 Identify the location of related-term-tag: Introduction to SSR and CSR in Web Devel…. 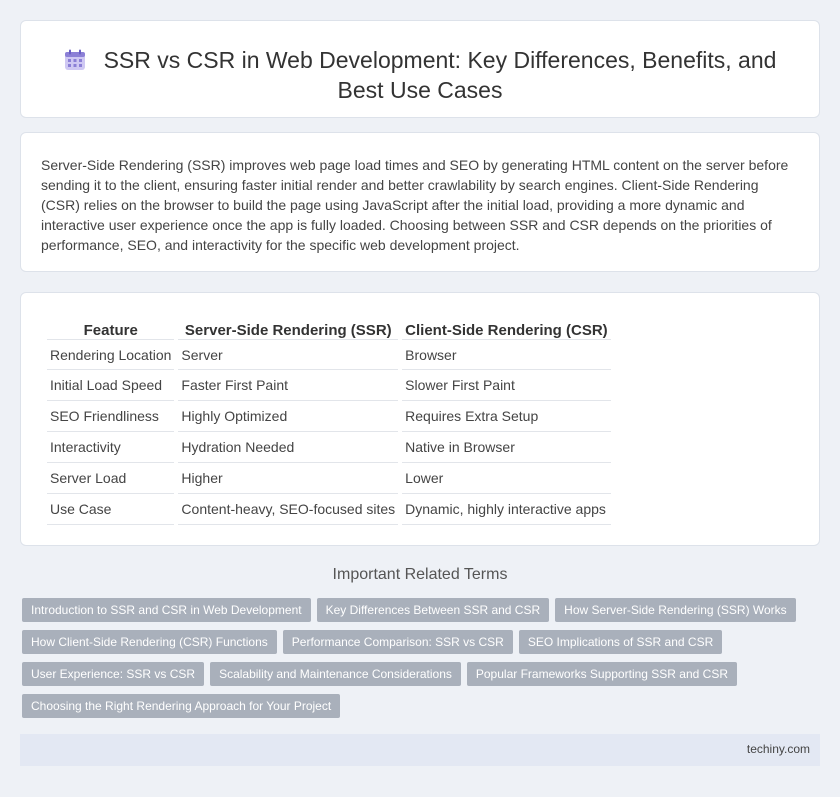
(166, 610).